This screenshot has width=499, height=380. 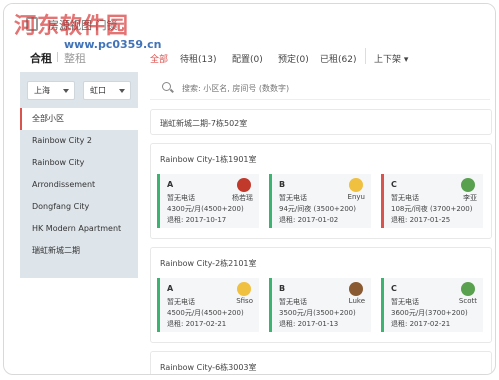 What do you see at coordinates (317, 313) in the screenshot?
I see `price-text: 3500元/月(3500+200)` at bounding box center [317, 313].